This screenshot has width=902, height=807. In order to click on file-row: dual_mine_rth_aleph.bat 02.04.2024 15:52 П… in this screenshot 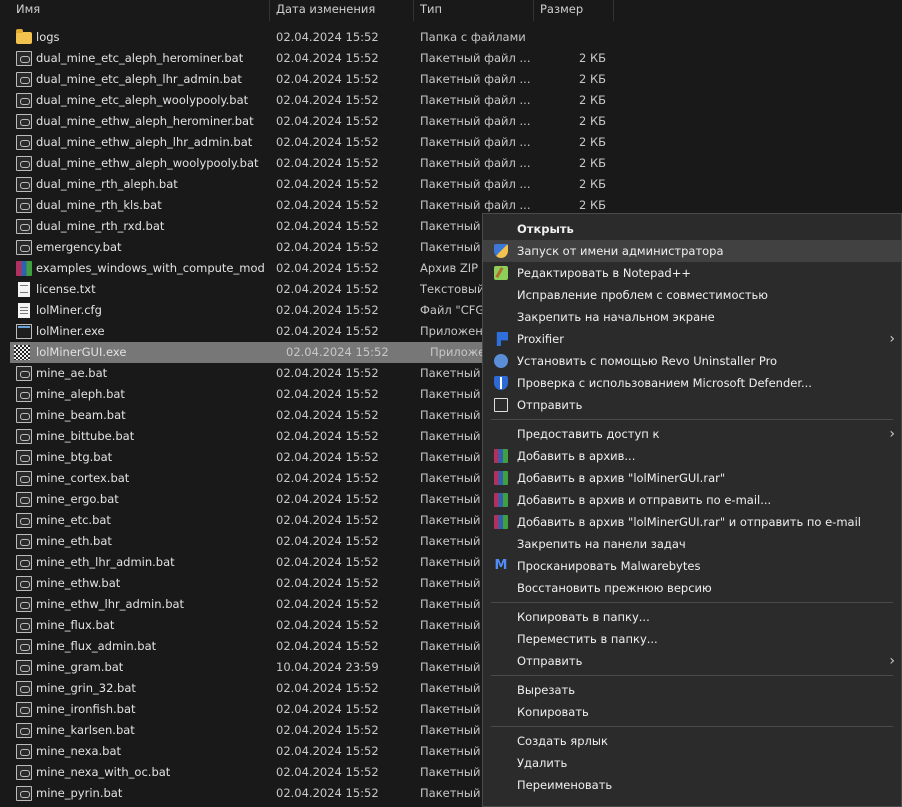, I will do `click(305, 184)`.